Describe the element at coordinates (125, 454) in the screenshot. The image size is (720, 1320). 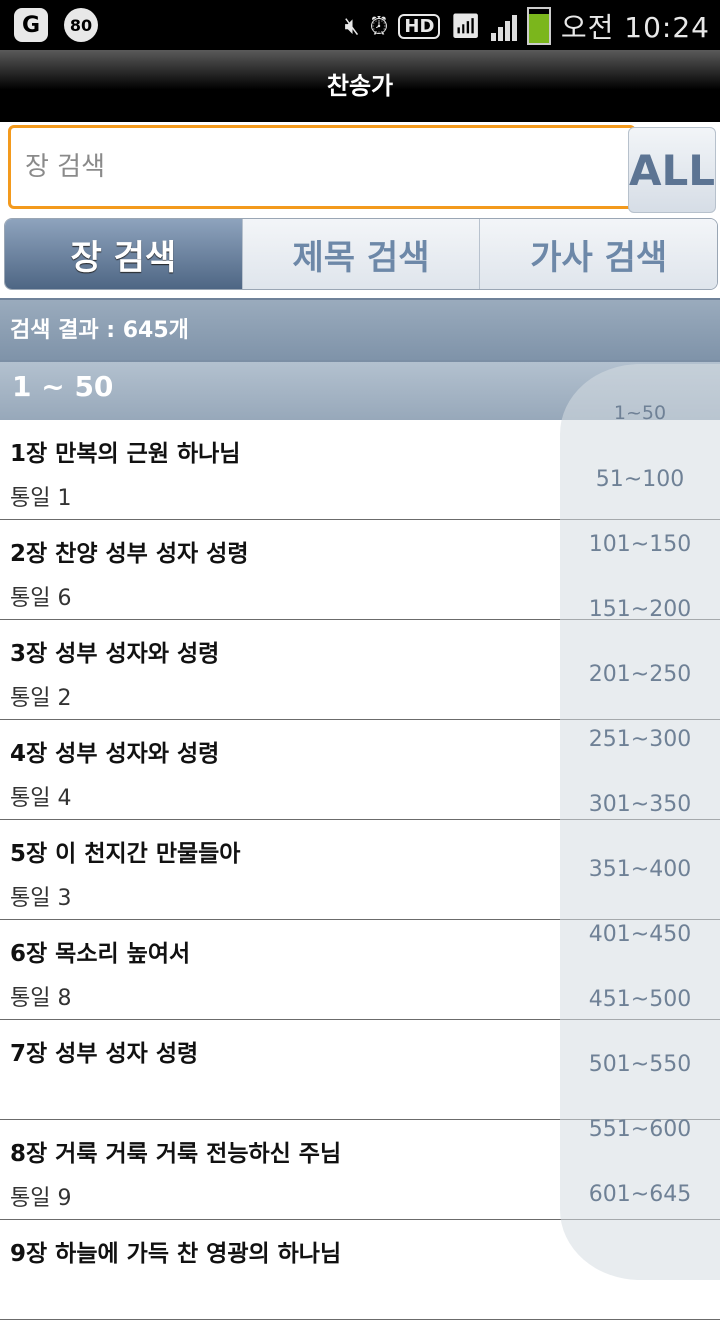
I see `hymn-title: 1장 만복의 근원 하나님` at that location.